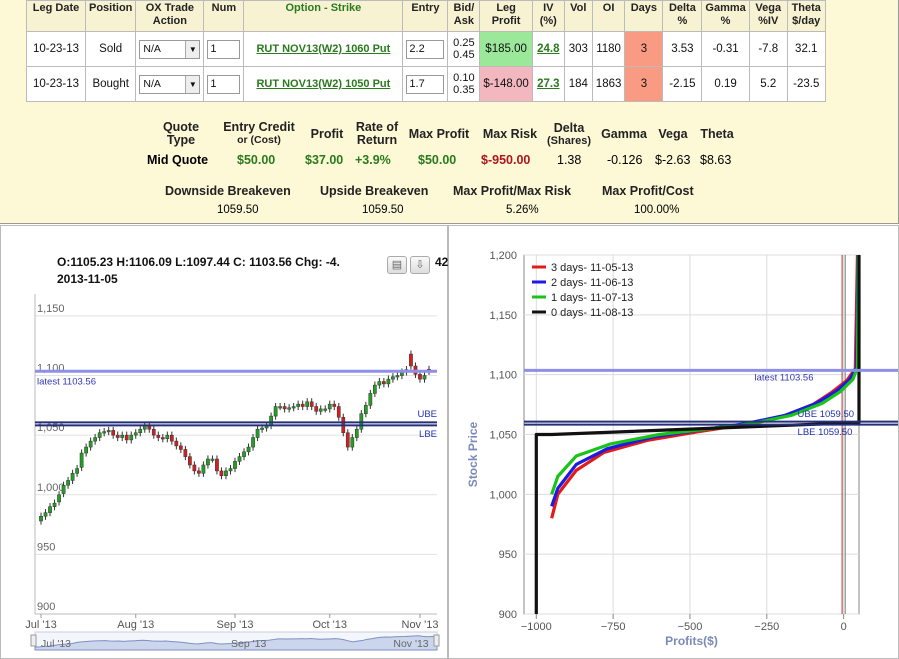  I want to click on column-header: Leg Profit, so click(506, 16).